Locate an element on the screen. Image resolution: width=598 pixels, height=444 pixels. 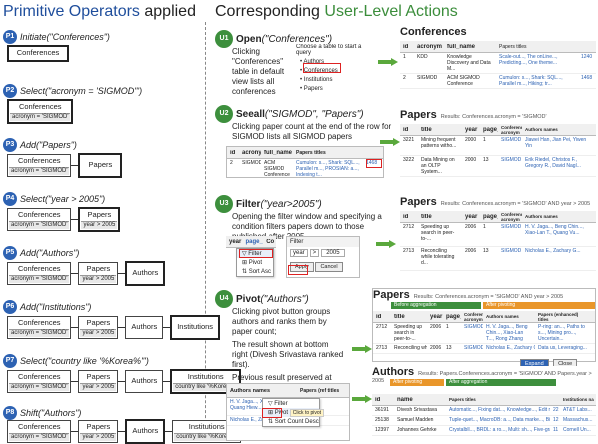
p7-label: Select("country like '%Korea%'") is located at coordinates (84, 360).